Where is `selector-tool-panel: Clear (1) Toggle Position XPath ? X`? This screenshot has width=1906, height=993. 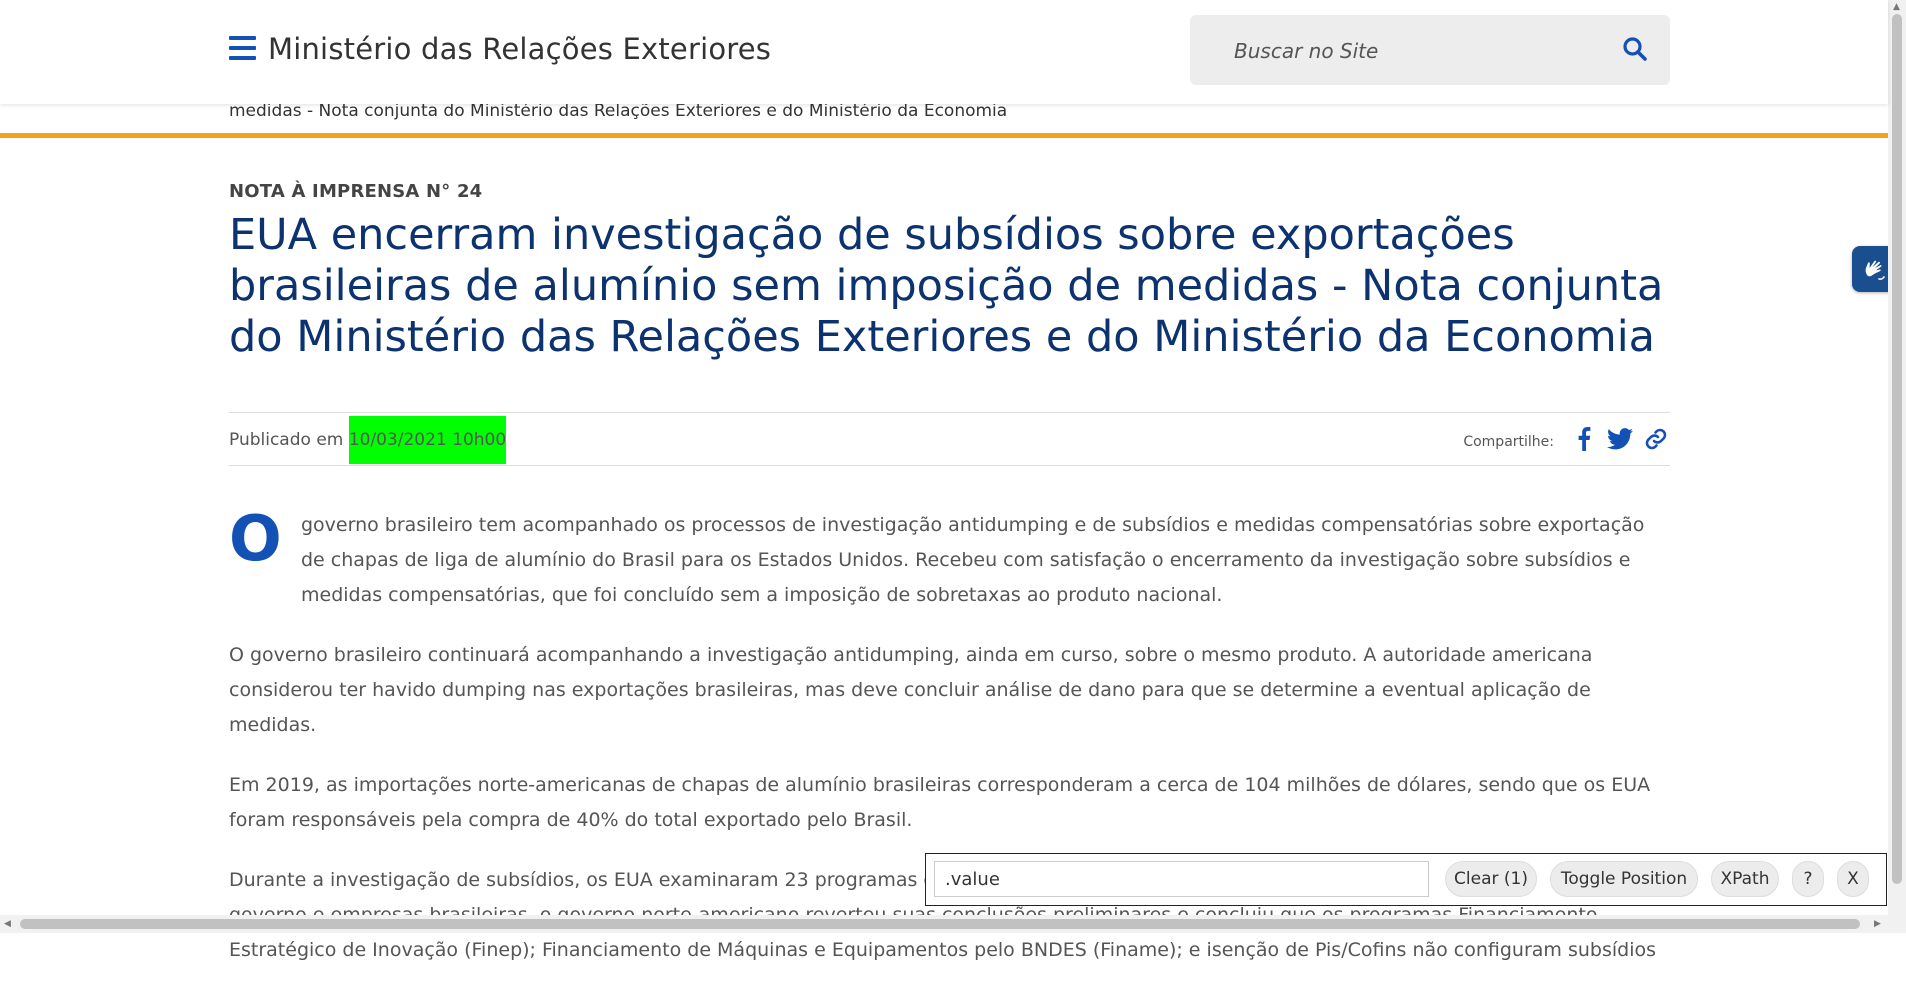
selector-tool-panel: Clear (1) Toggle Position XPath ? X is located at coordinates (1406, 879).